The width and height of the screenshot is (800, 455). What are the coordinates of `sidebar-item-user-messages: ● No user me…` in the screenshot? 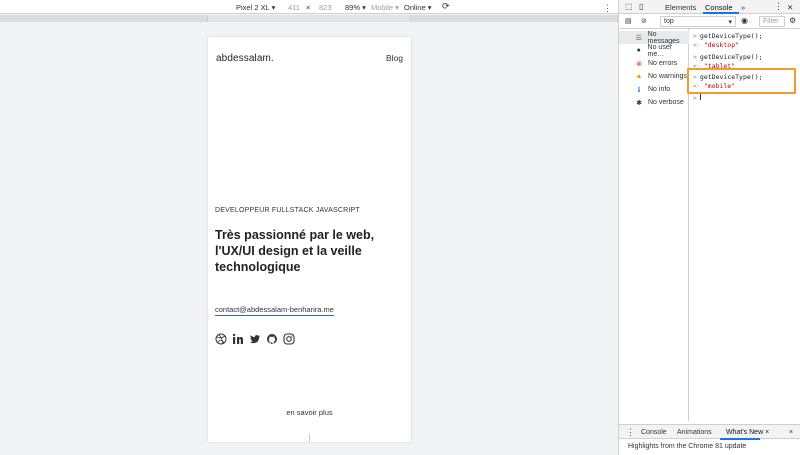 It's located at (654, 51).